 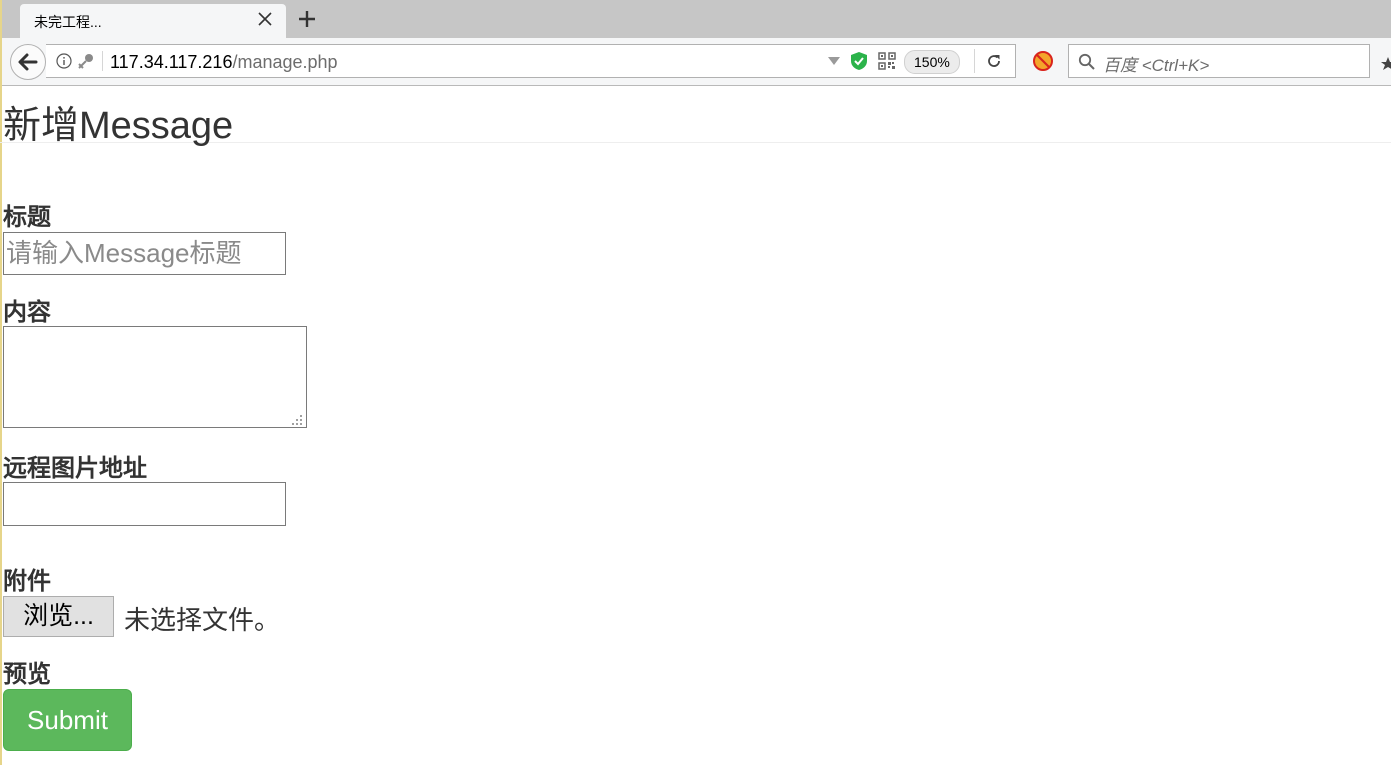 I want to click on submit-button: Submit, so click(x=67, y=720).